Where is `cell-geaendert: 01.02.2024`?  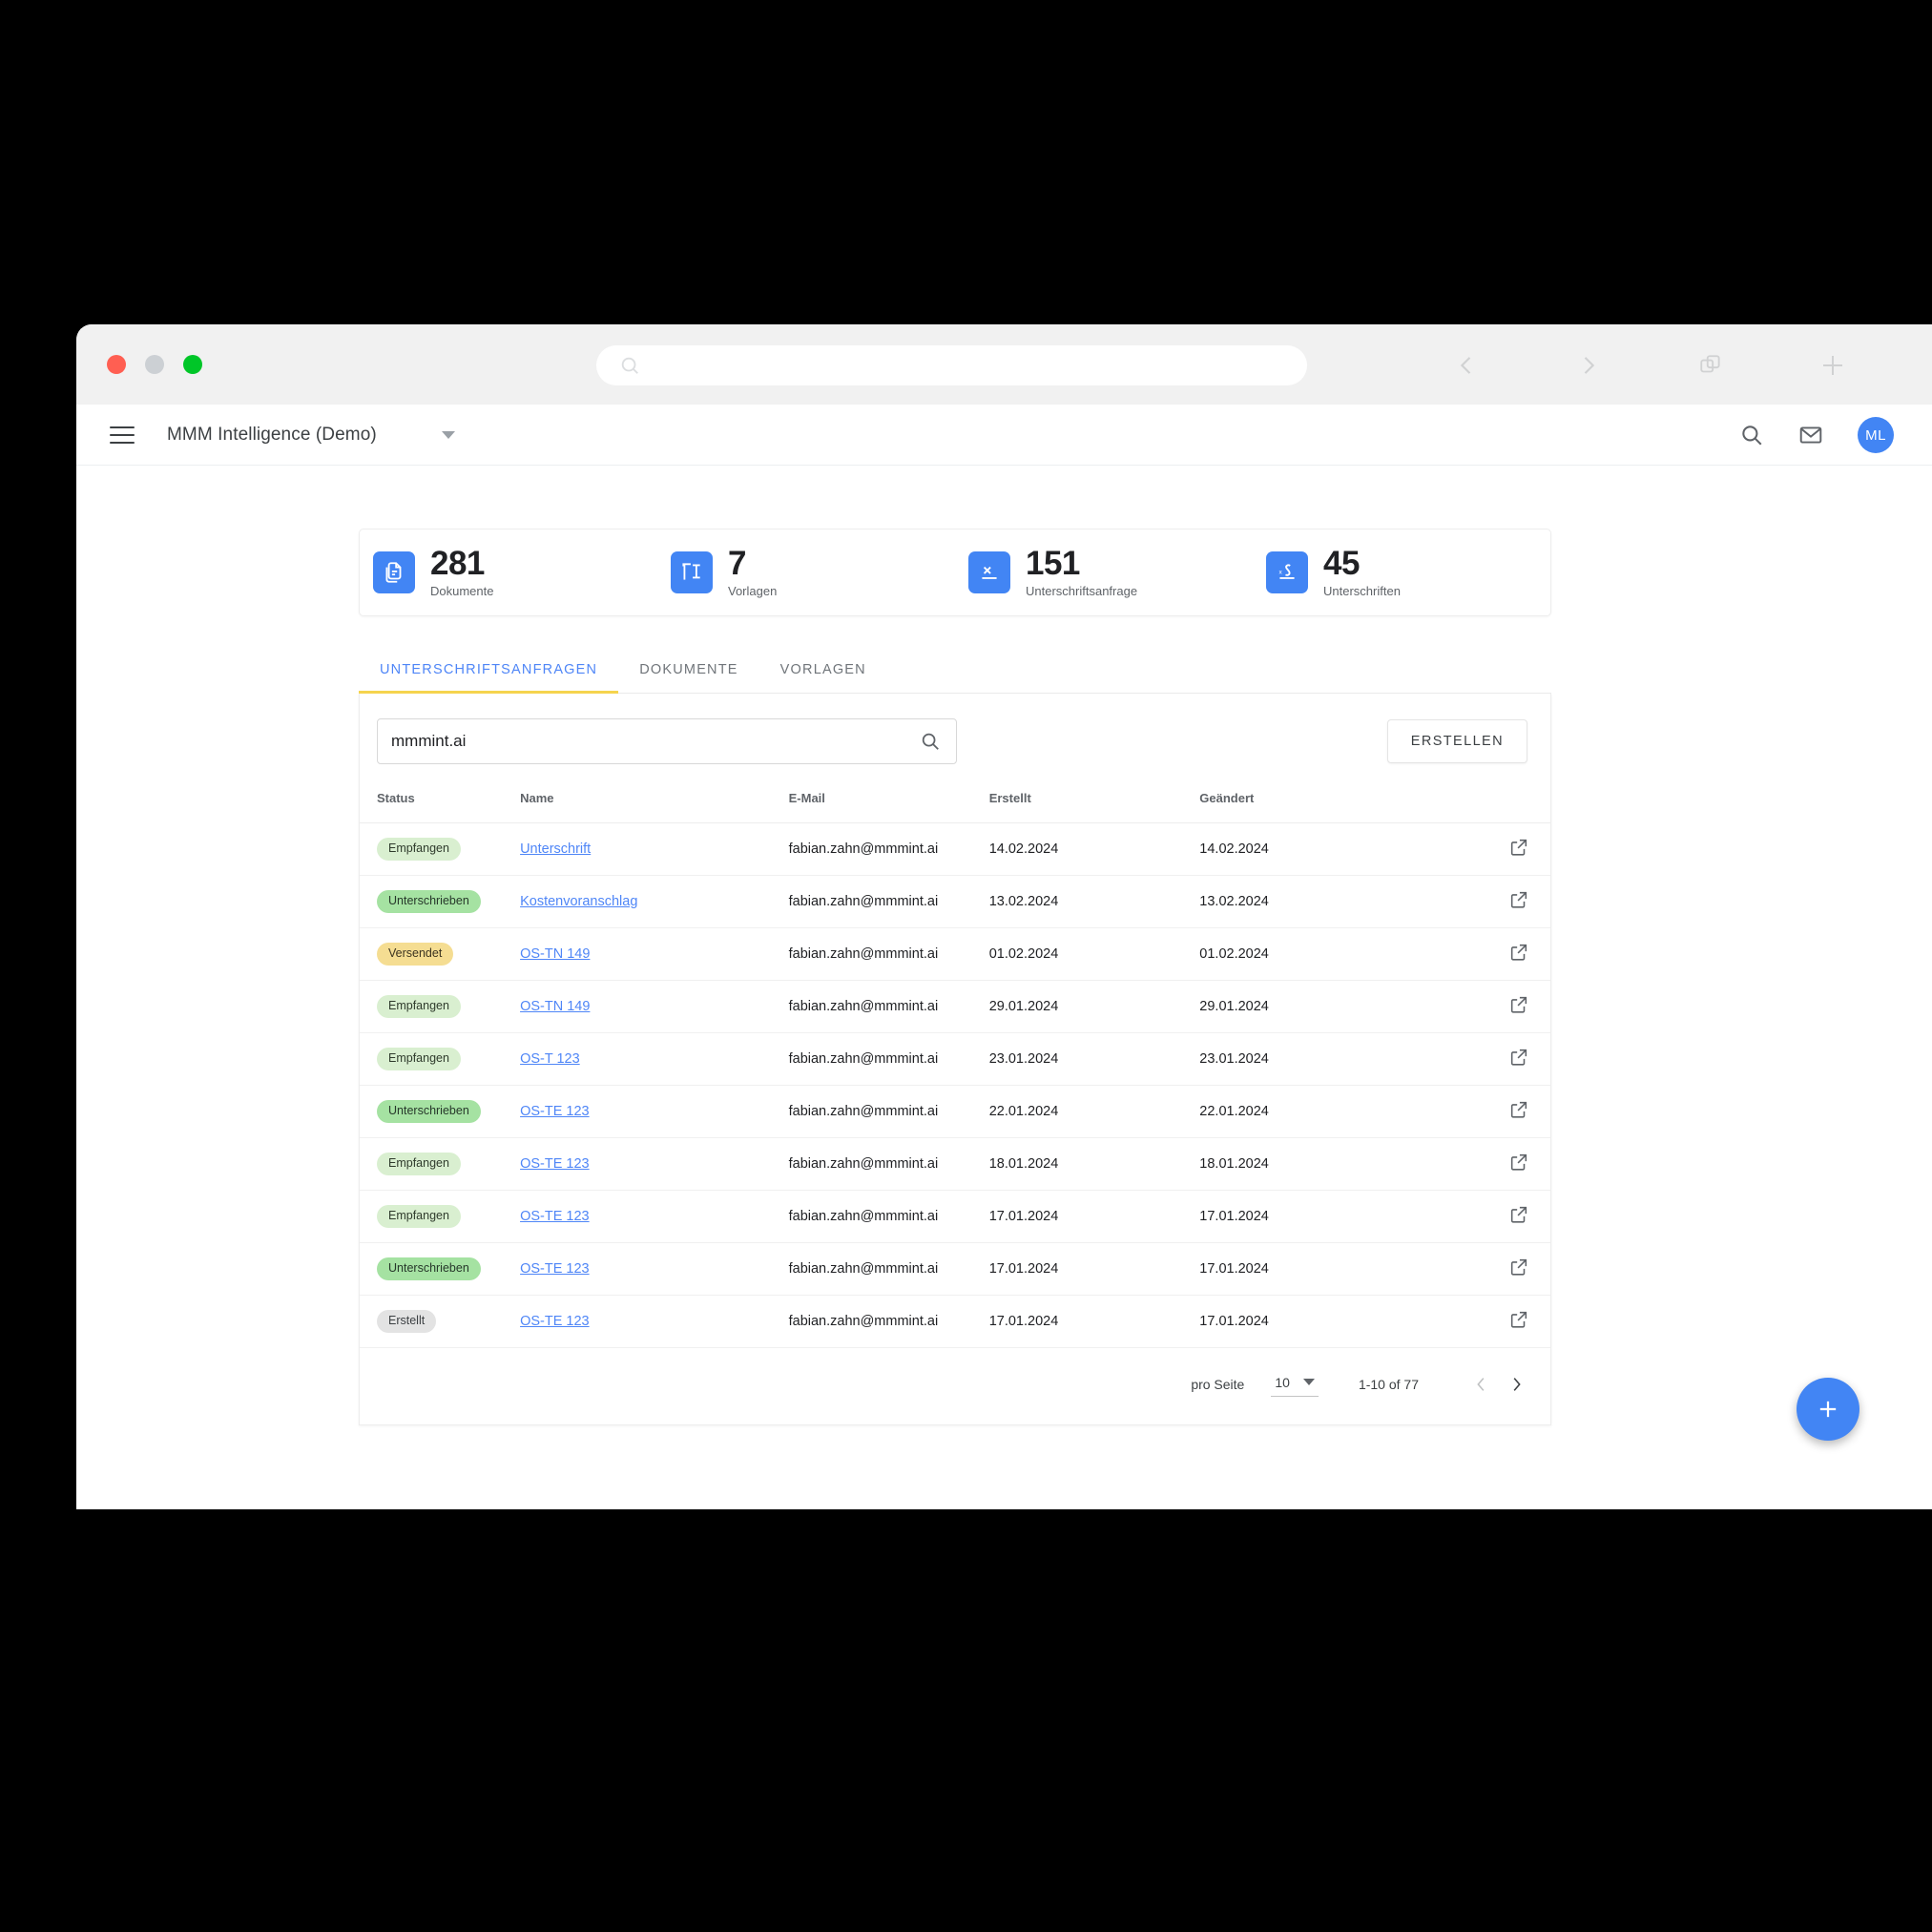
cell-geaendert: 01.02.2024 is located at coordinates (1334, 954).